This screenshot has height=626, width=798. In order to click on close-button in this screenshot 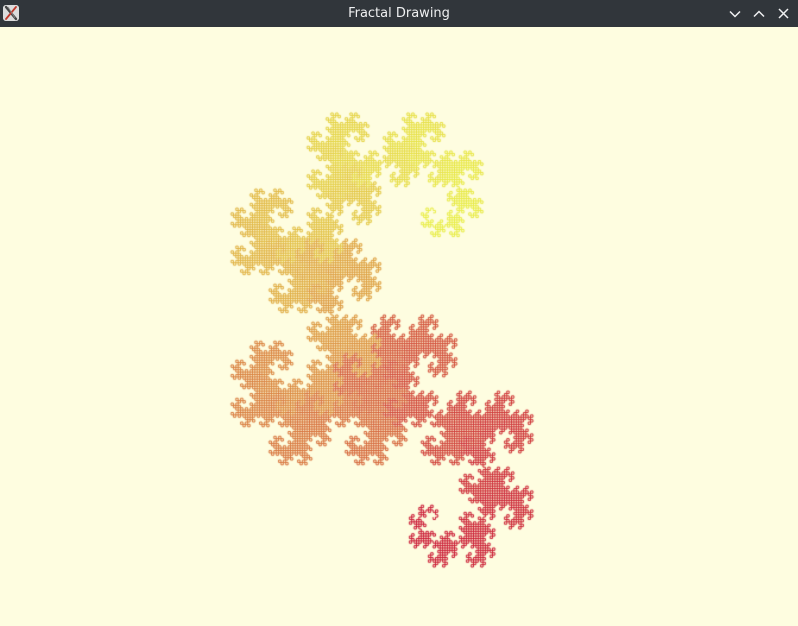, I will do `click(783, 13)`.